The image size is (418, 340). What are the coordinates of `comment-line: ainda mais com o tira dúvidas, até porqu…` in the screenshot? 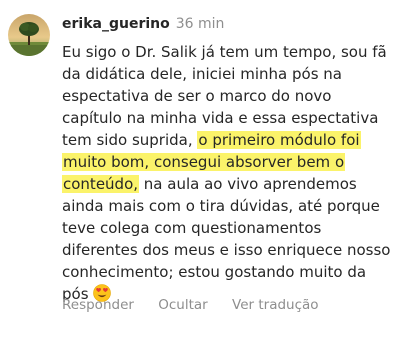 It's located at (221, 206).